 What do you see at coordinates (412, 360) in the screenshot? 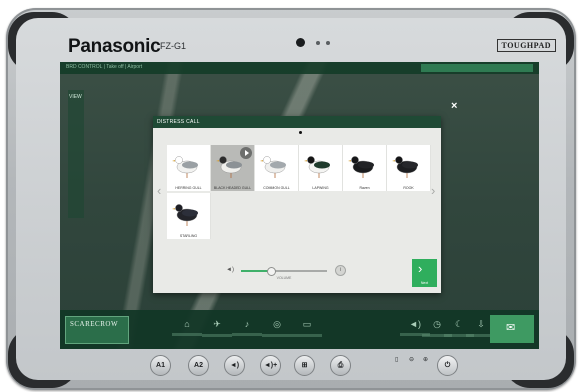
I see `storage-indicator-icon: ⊖` at bounding box center [412, 360].